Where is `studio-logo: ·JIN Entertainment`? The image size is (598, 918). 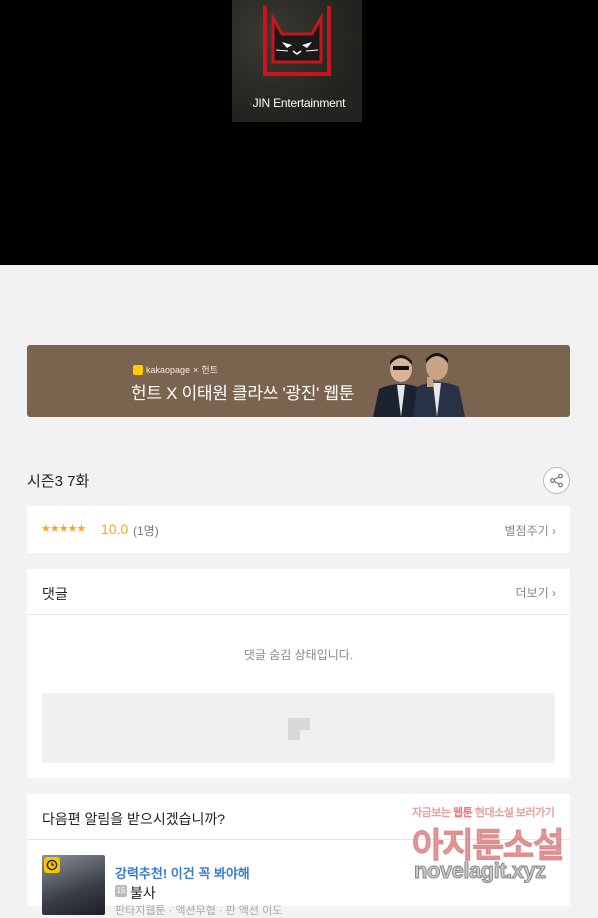
studio-logo: ·JIN Entertainment is located at coordinates (297, 61).